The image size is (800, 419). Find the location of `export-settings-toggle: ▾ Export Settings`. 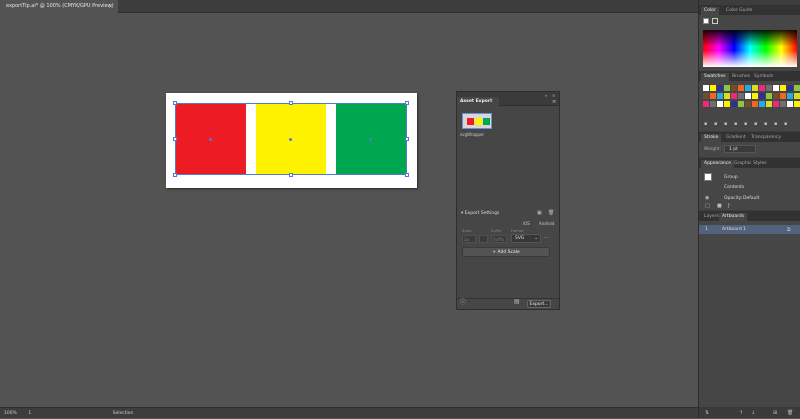

export-settings-toggle: ▾ Export Settings is located at coordinates (480, 213).